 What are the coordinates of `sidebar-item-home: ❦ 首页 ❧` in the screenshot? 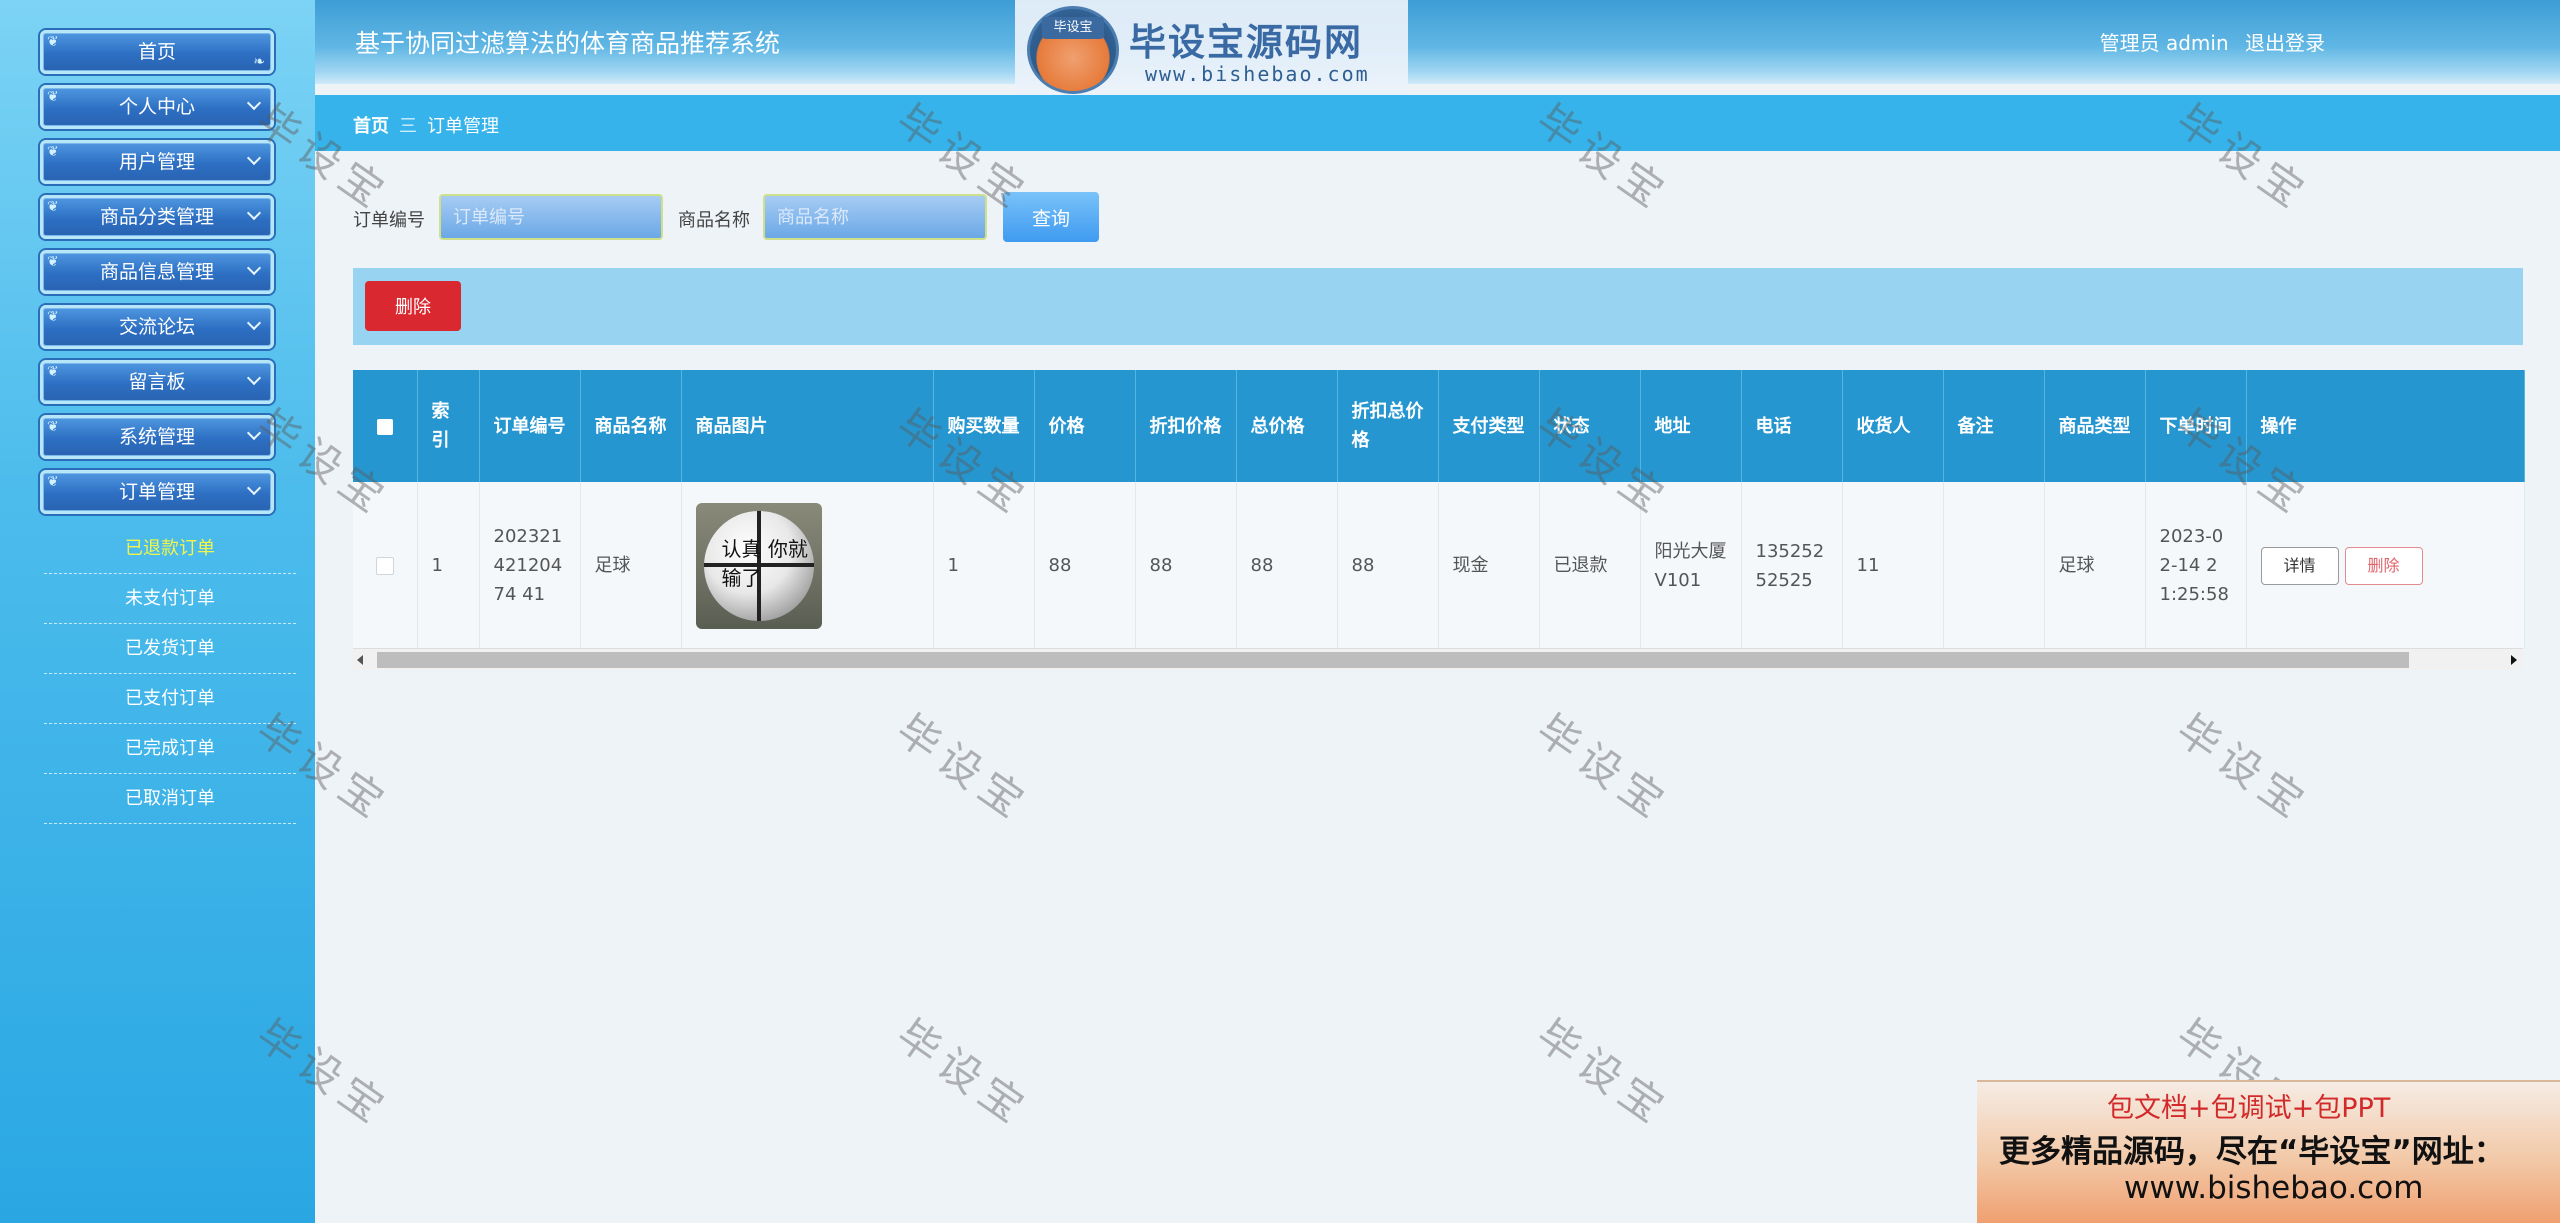 It's located at (157, 52).